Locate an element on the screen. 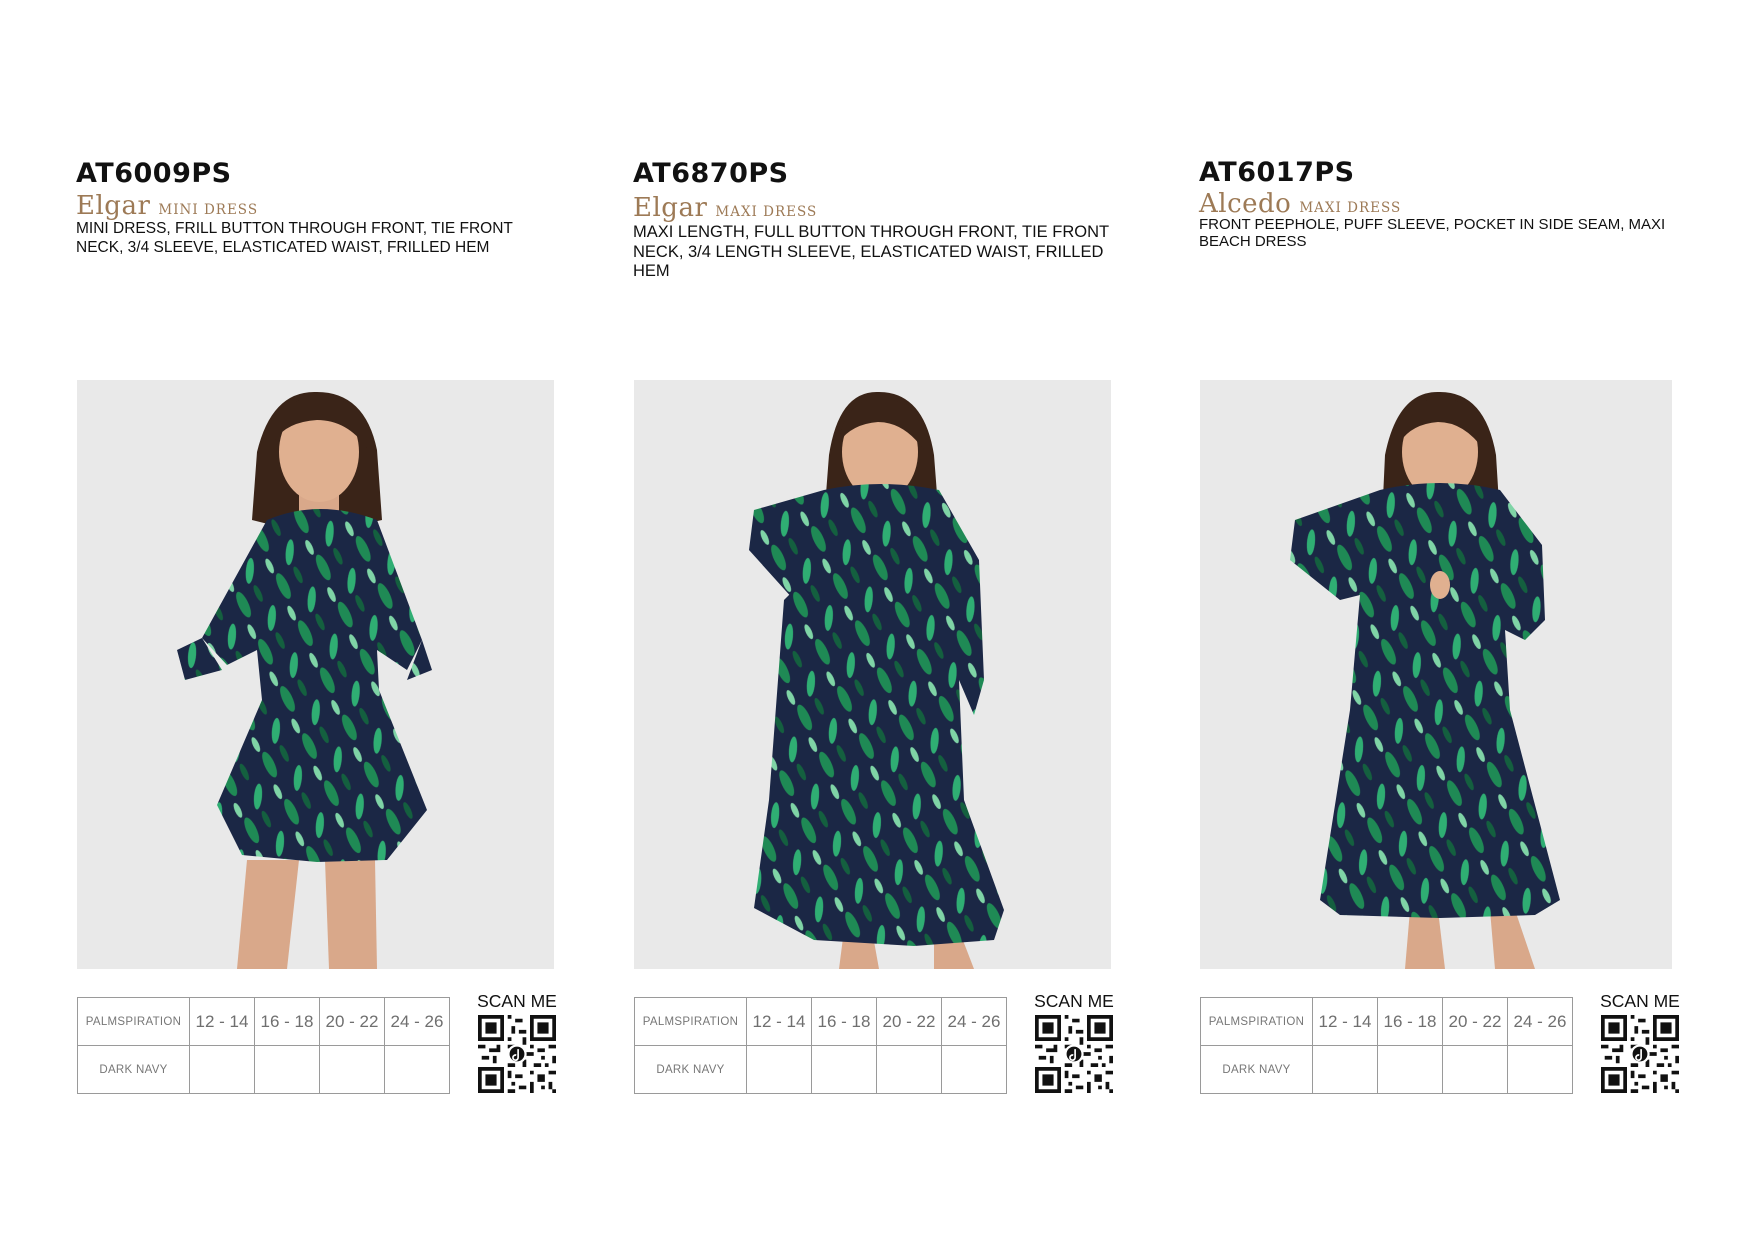 The width and height of the screenshot is (1760, 1245). product-code: AT6870PS is located at coordinates (711, 173).